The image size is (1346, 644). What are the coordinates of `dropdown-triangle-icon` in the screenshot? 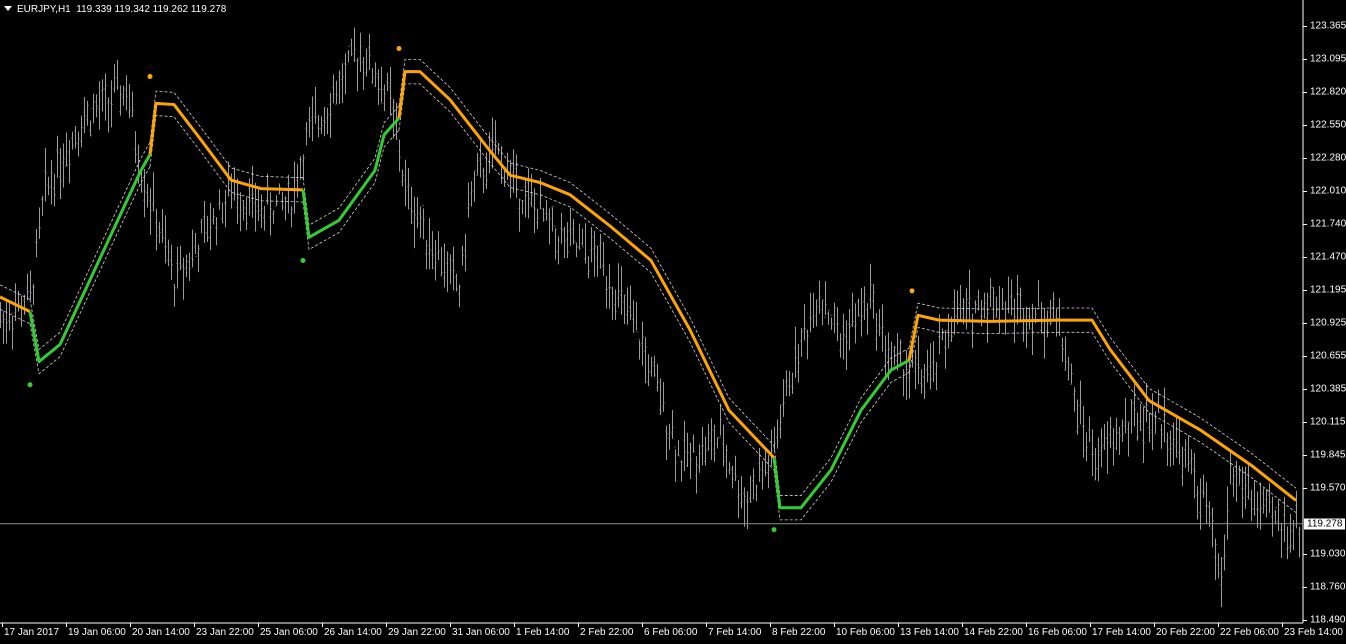 It's located at (8, 8).